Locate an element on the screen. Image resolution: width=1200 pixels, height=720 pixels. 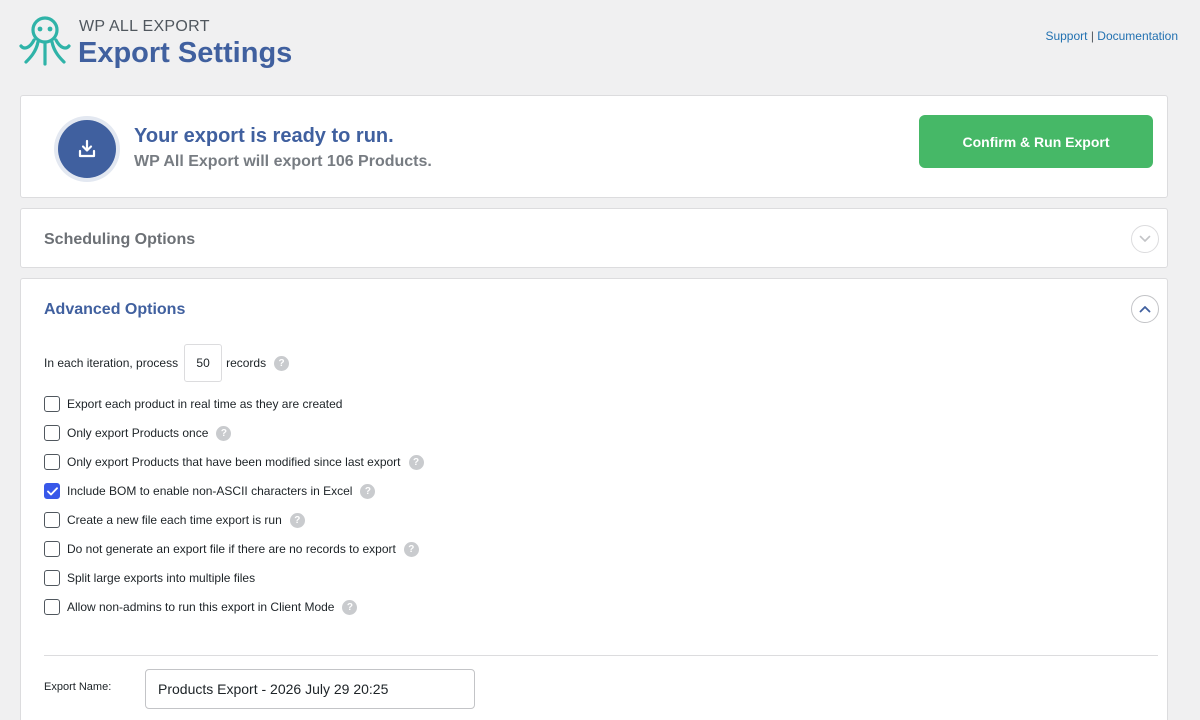
ready-subtitle: WP All Export will export 106 Products. is located at coordinates (283, 161).